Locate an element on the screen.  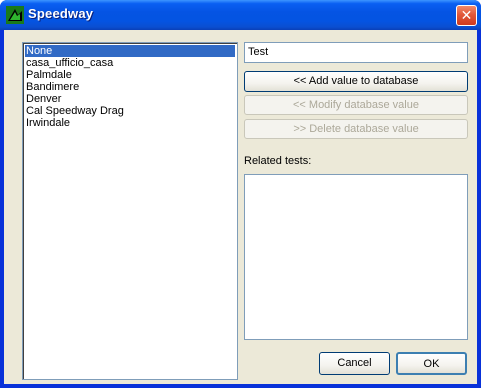
close-button: ✕ is located at coordinates (466, 15).